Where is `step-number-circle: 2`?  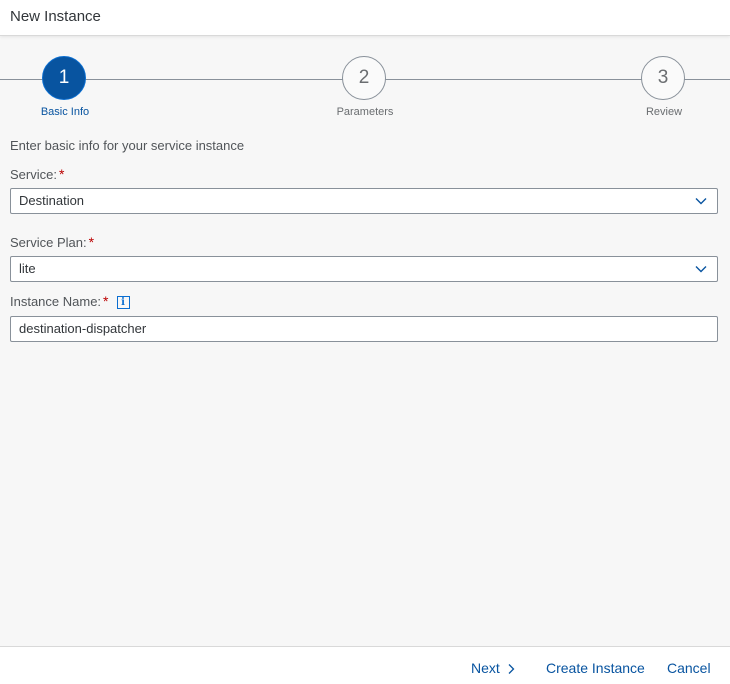
step-number-circle: 2 is located at coordinates (364, 78).